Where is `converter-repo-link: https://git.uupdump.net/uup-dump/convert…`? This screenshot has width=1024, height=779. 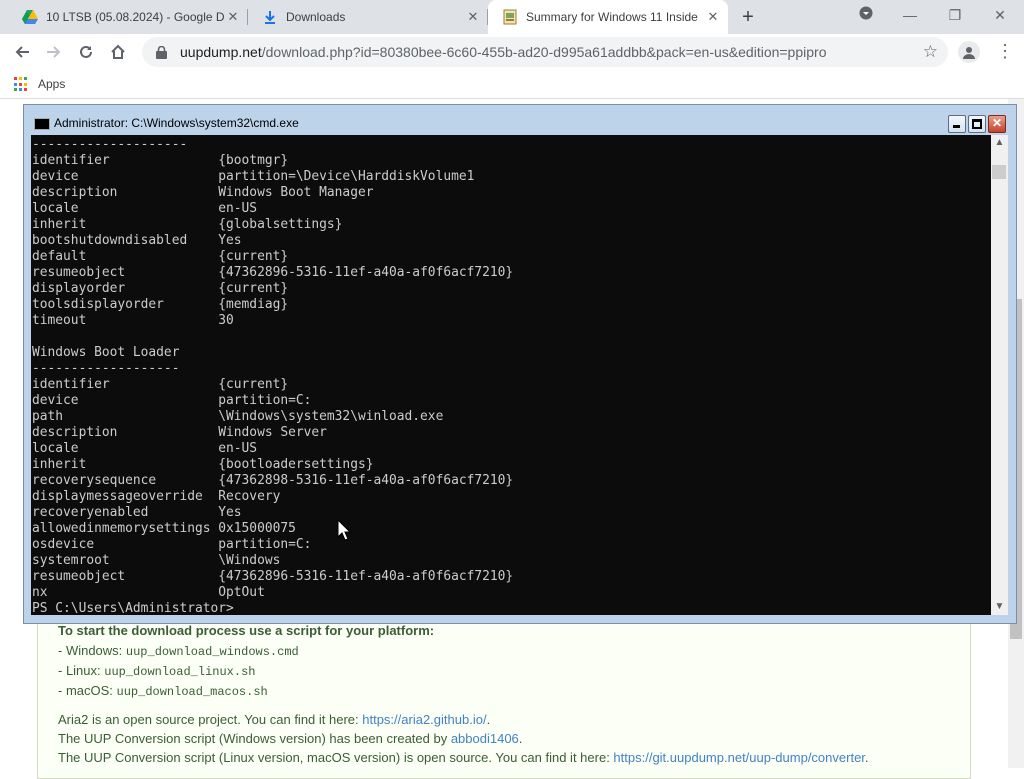 converter-repo-link: https://git.uupdump.net/uup-dump/convert… is located at coordinates (739, 757).